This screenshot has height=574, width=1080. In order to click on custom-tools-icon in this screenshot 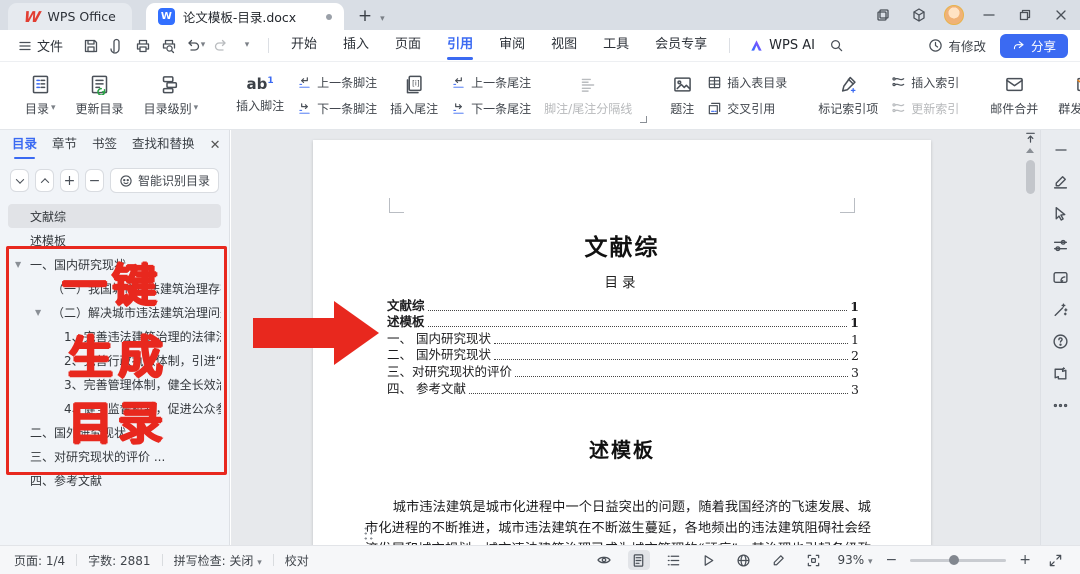, I will do `click(1061, 373)`.